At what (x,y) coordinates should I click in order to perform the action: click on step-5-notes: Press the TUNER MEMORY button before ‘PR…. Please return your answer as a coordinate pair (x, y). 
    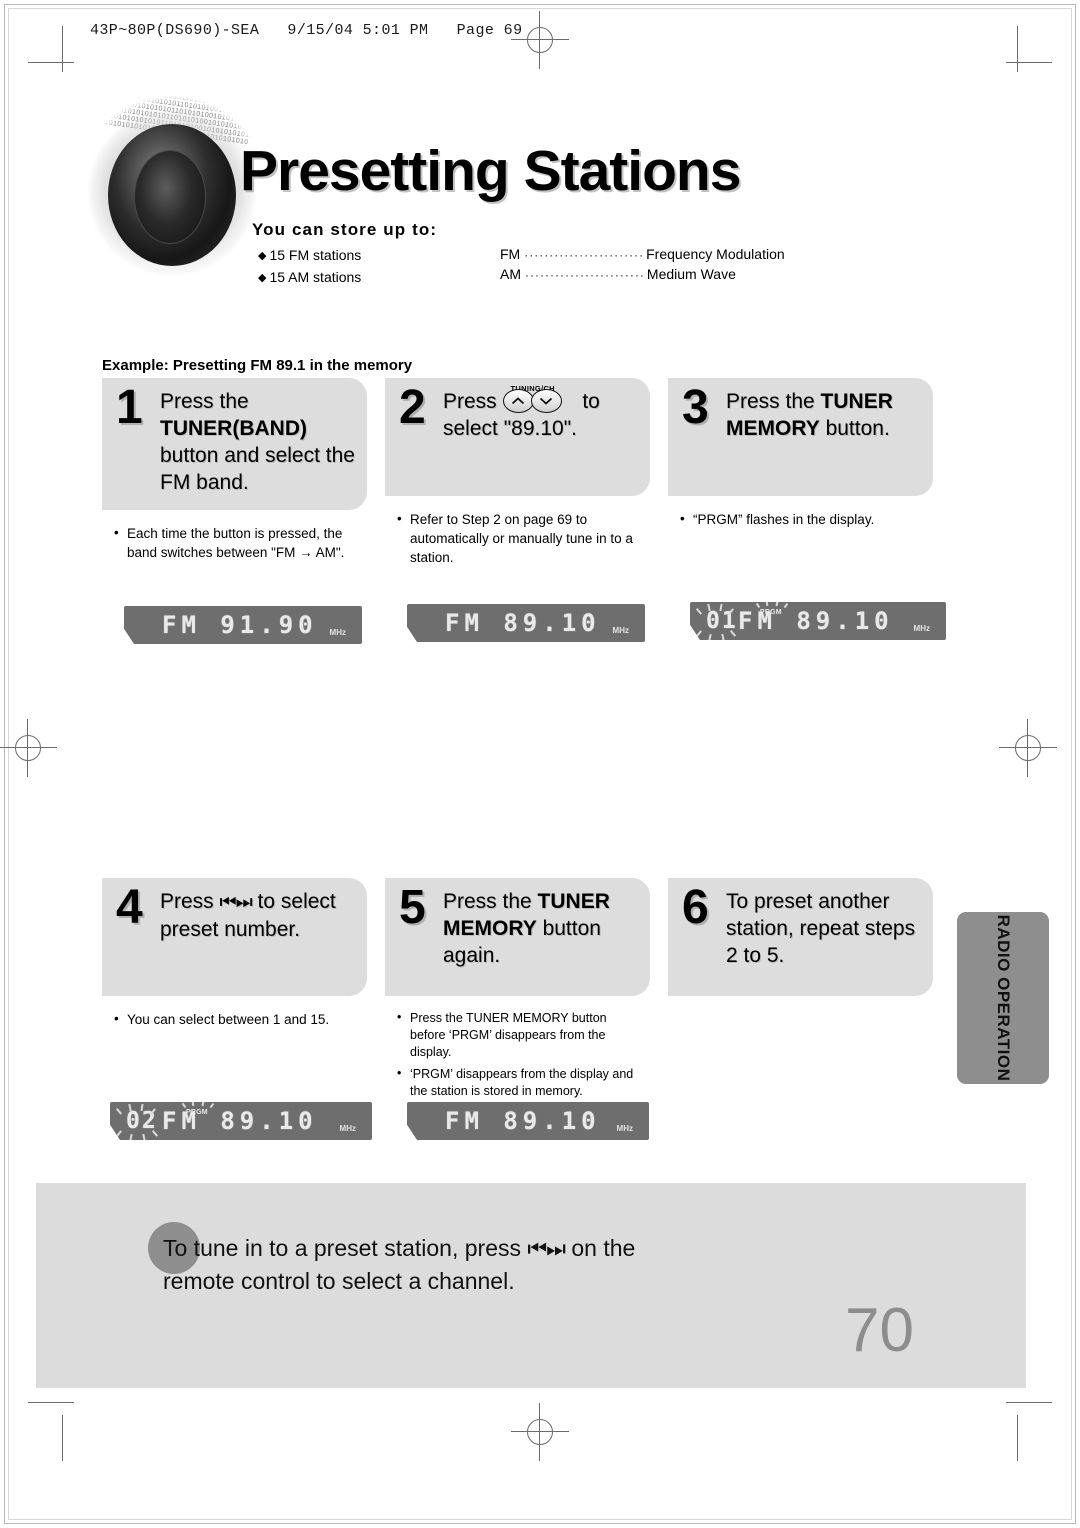
    Looking at the image, I should click on (517, 1048).